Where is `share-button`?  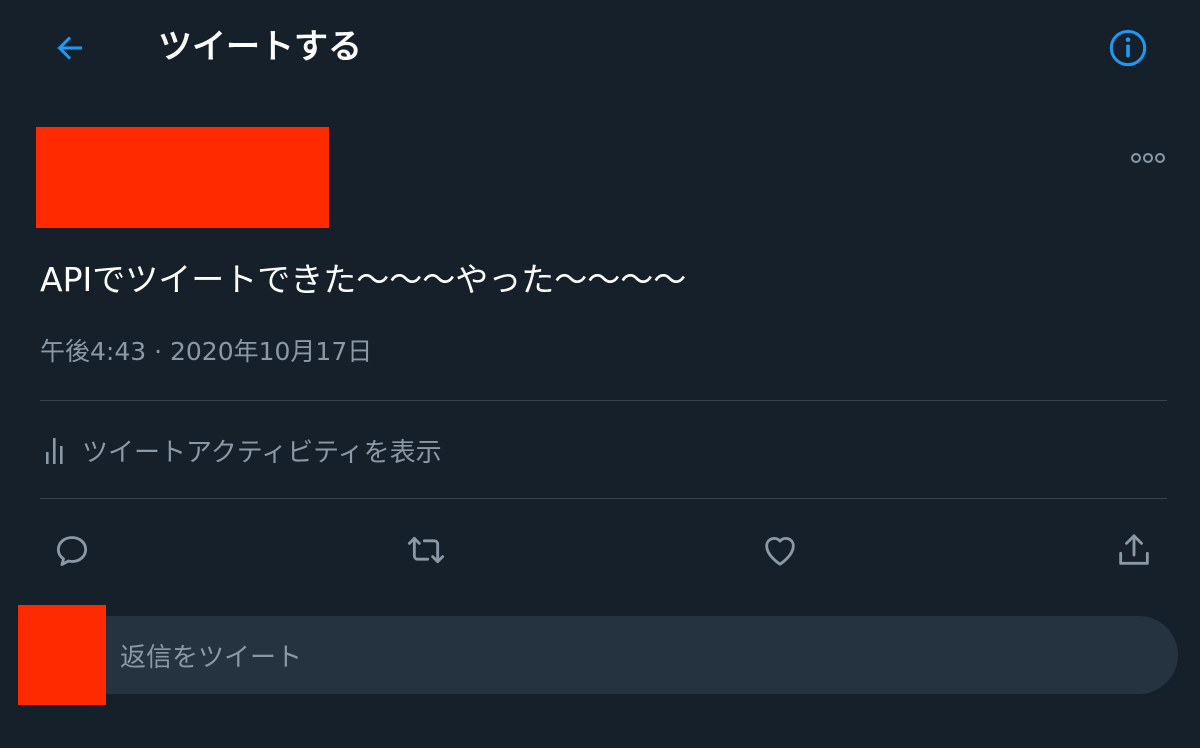 share-button is located at coordinates (1134, 550).